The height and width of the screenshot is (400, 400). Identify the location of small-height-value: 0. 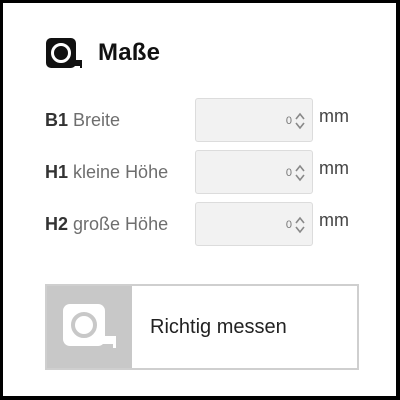
(289, 173).